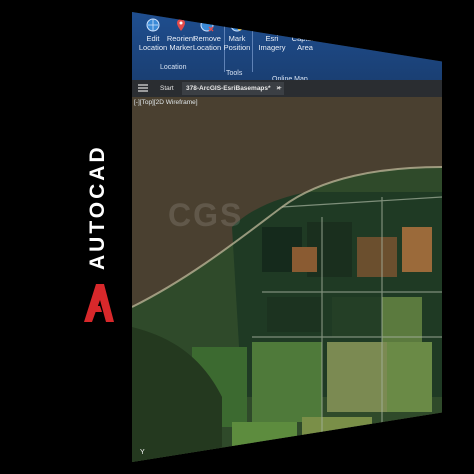  I want to click on add-tab-button: +, so click(280, 88).